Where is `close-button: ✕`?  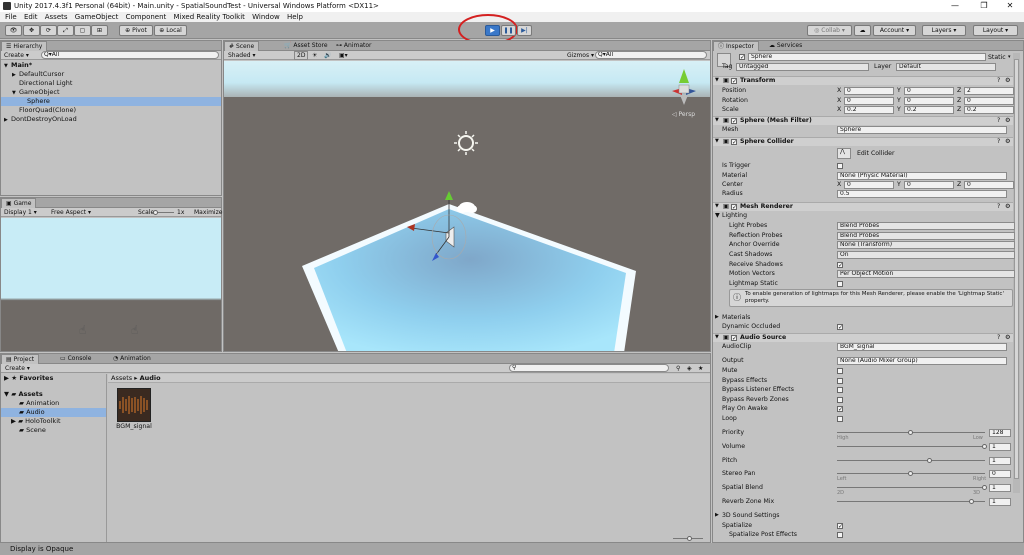
close-button: ✕ is located at coordinates (1010, 6).